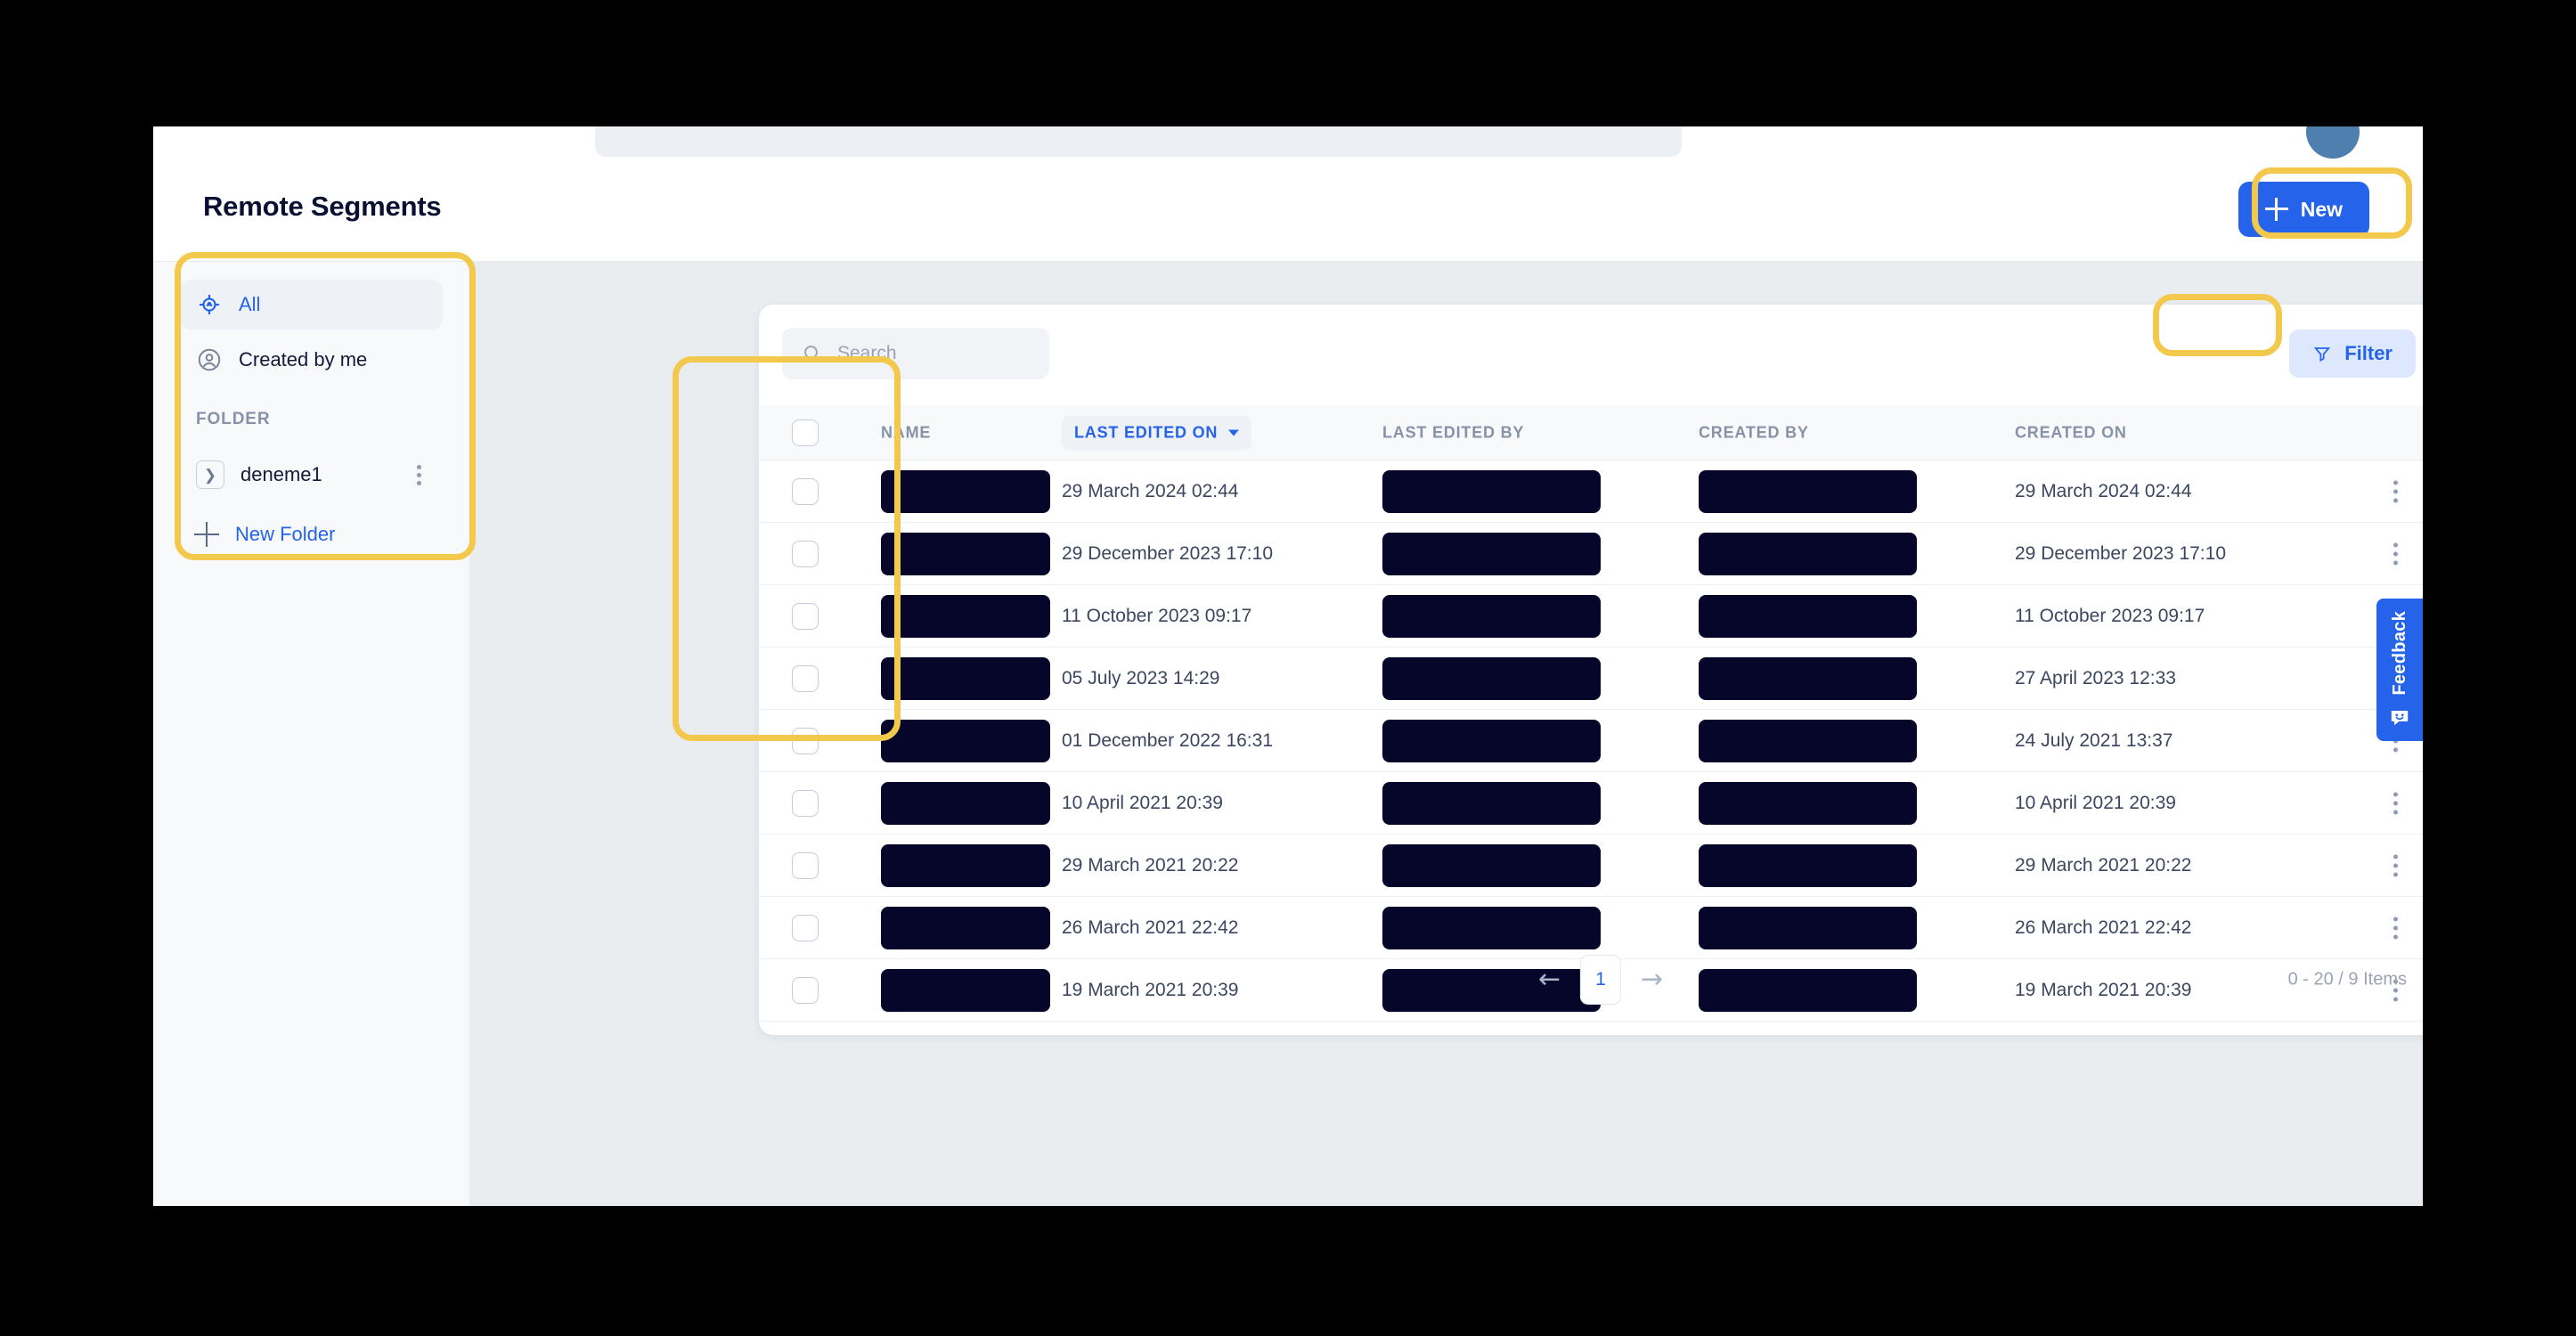 The image size is (2576, 1336). What do you see at coordinates (1808, 432) in the screenshot?
I see `column-header-created-by: CREATED BY` at bounding box center [1808, 432].